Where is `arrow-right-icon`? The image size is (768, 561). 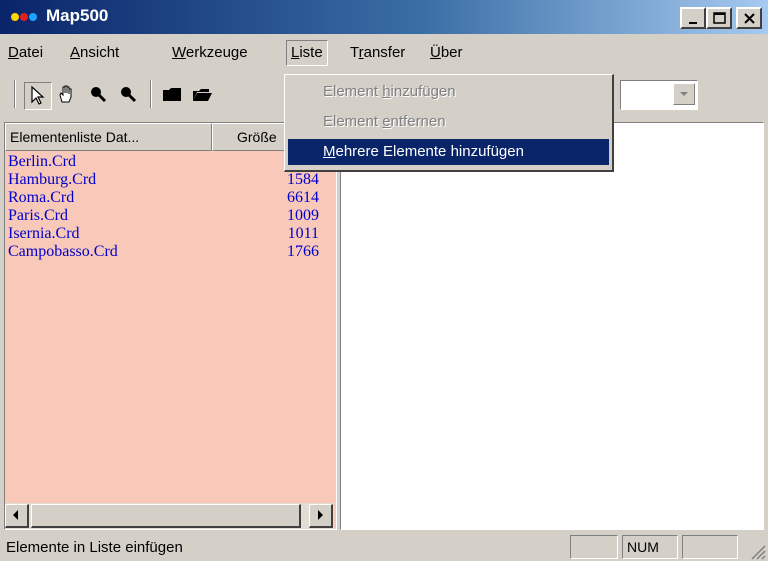 arrow-right-icon is located at coordinates (320, 515).